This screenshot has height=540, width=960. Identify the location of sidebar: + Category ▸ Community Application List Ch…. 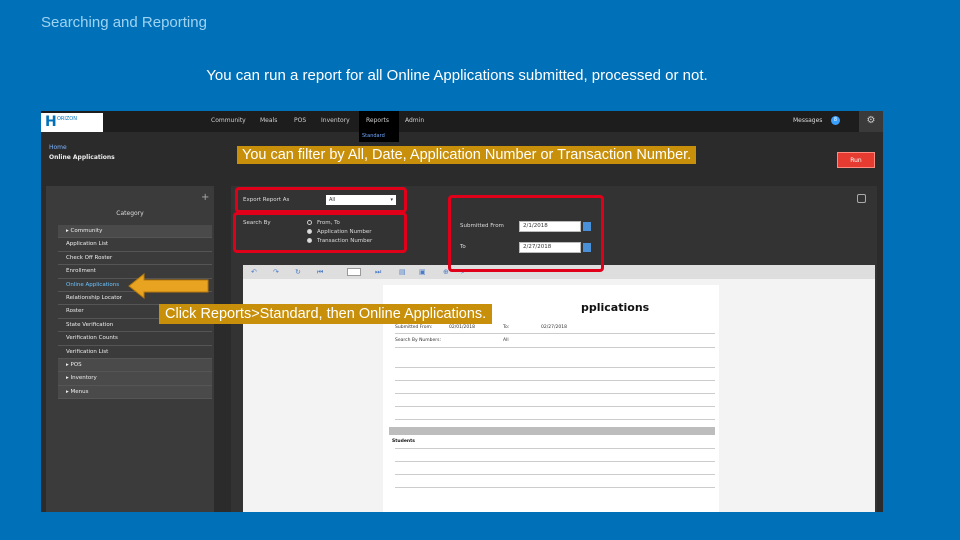
(130, 349).